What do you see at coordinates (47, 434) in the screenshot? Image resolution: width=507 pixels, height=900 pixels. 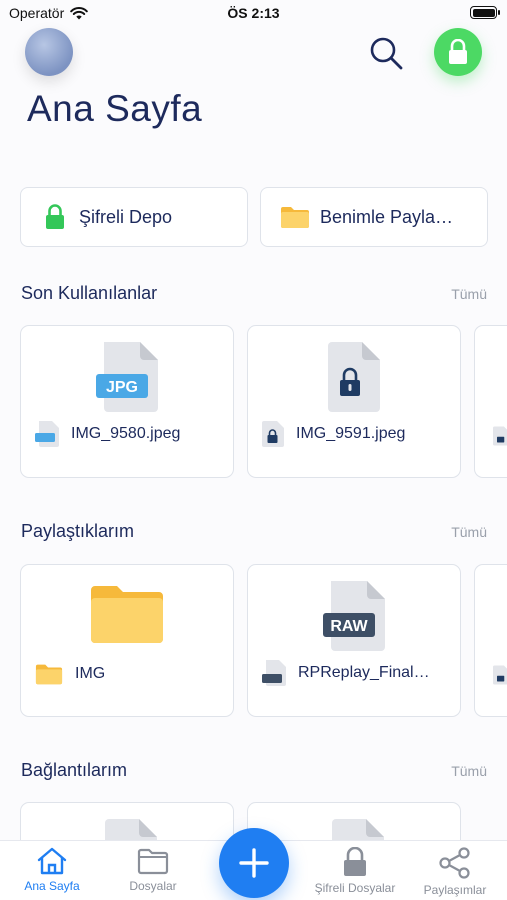 I see `jpg-file-icon` at bounding box center [47, 434].